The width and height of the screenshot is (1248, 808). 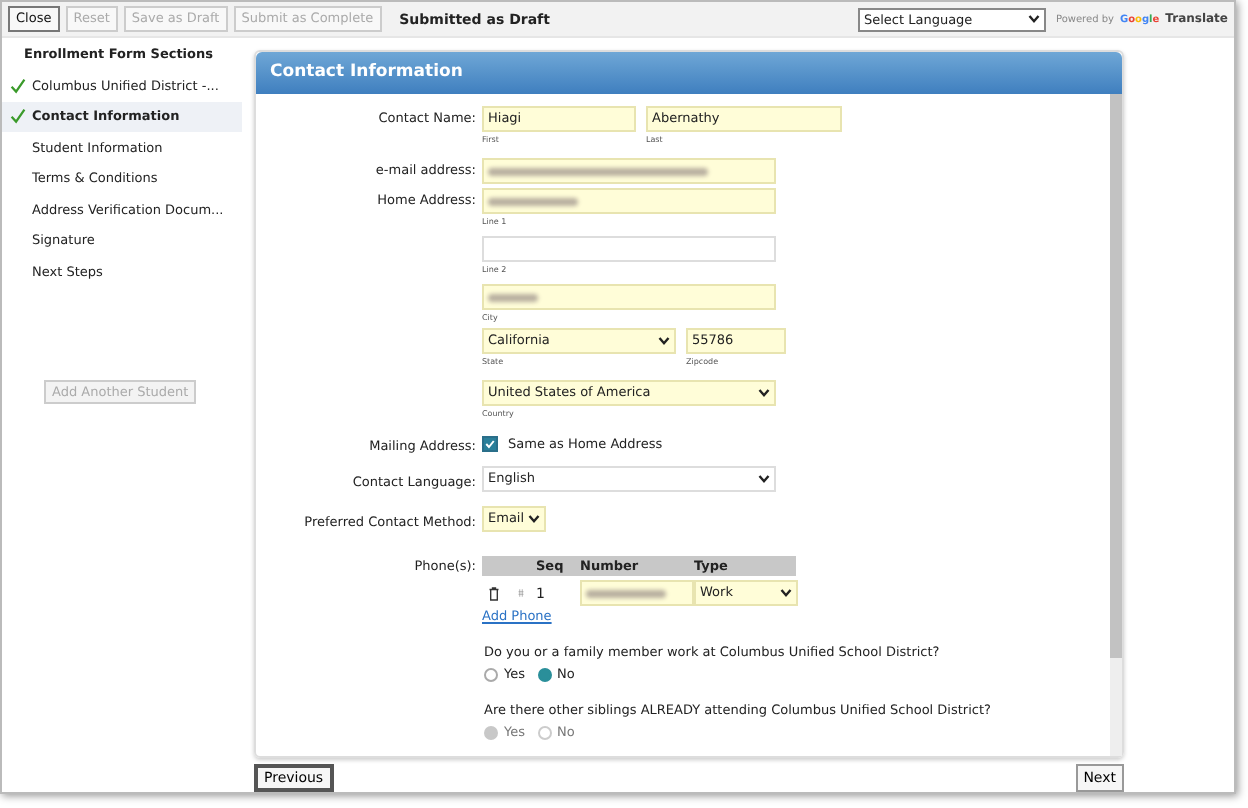 I want to click on phone-number-field, so click(x=637, y=593).